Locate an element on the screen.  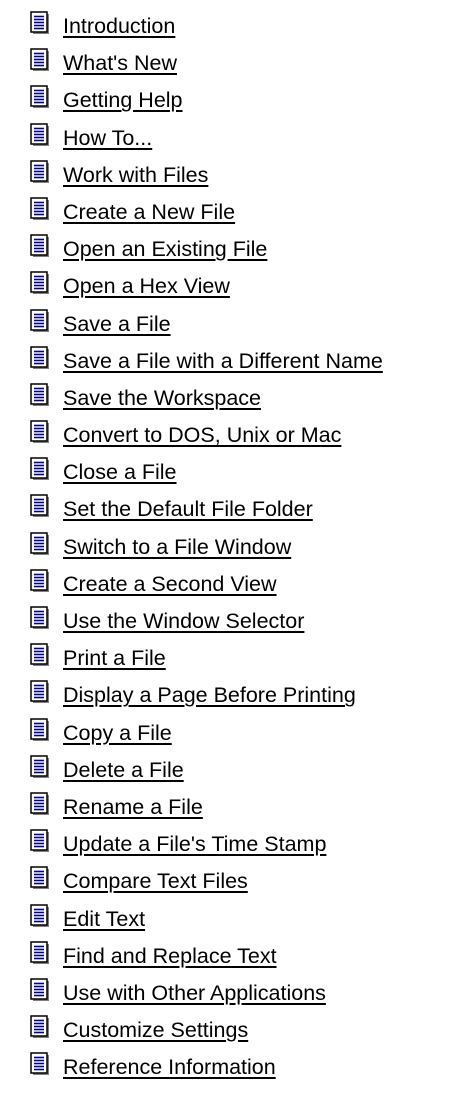
topic-link: Save the Workspace is located at coordinates (162, 398).